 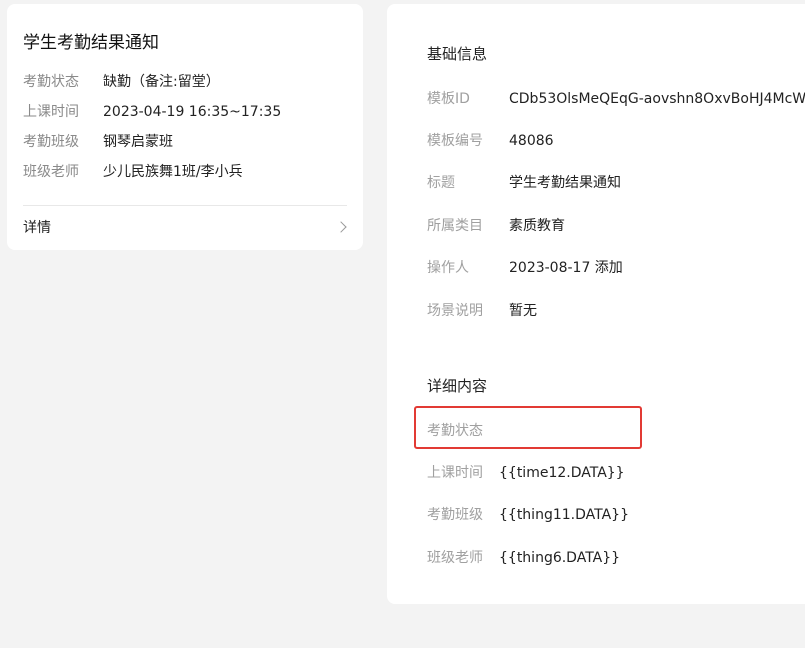 I want to click on preview-row-label: 上课时间, so click(x=51, y=112).